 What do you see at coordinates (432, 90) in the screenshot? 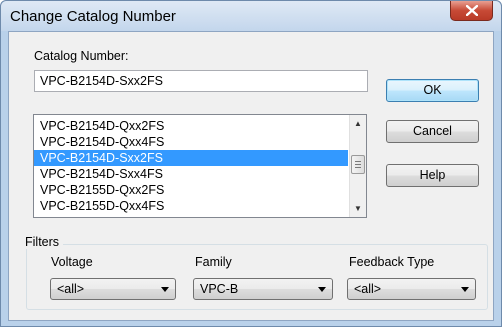
I see `ok-button: OK` at bounding box center [432, 90].